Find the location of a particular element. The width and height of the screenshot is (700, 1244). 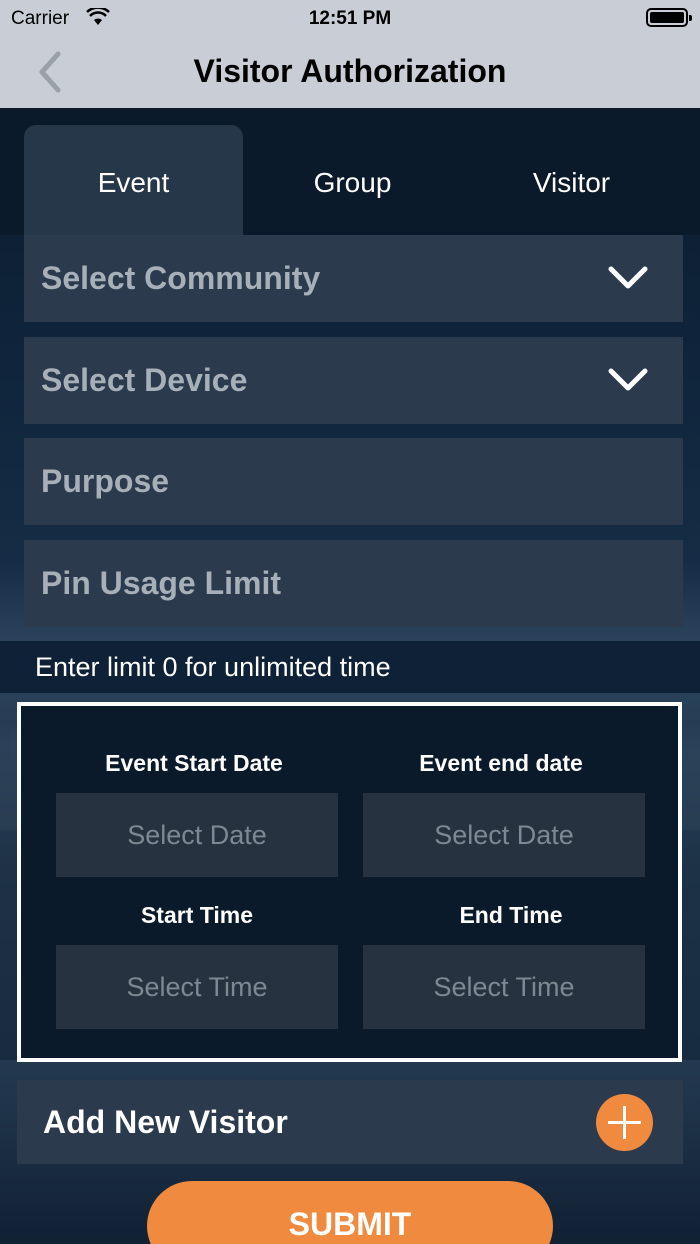

start-time-picker: Select Time is located at coordinates (197, 987).